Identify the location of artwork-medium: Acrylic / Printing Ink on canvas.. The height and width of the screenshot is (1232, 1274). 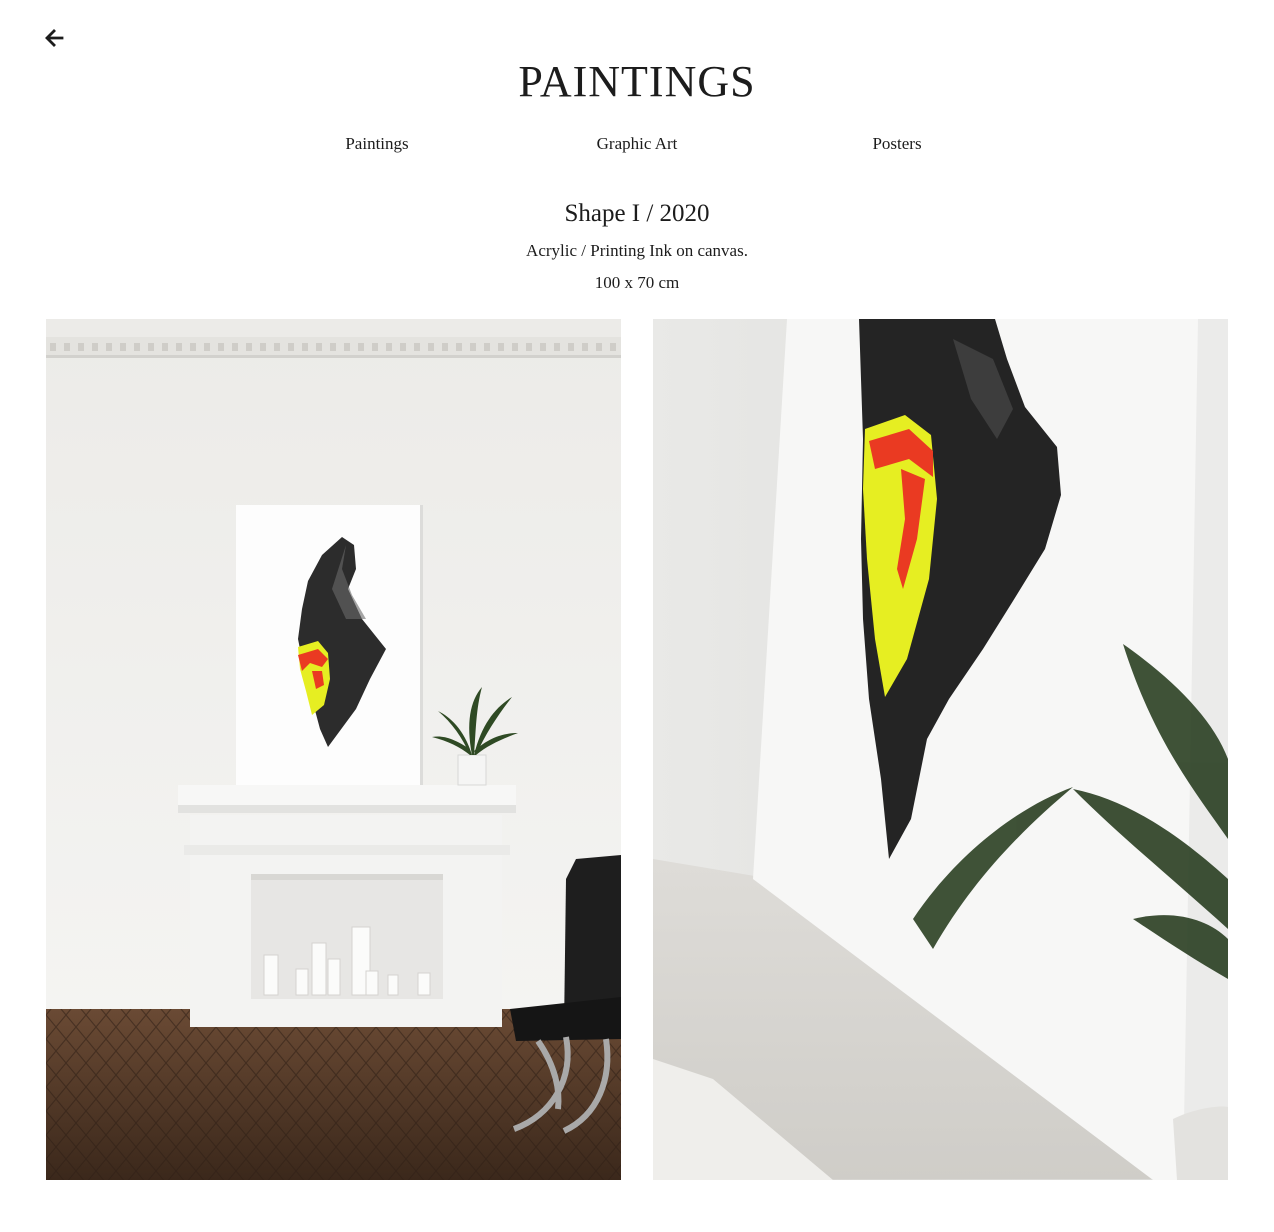
(637, 250).